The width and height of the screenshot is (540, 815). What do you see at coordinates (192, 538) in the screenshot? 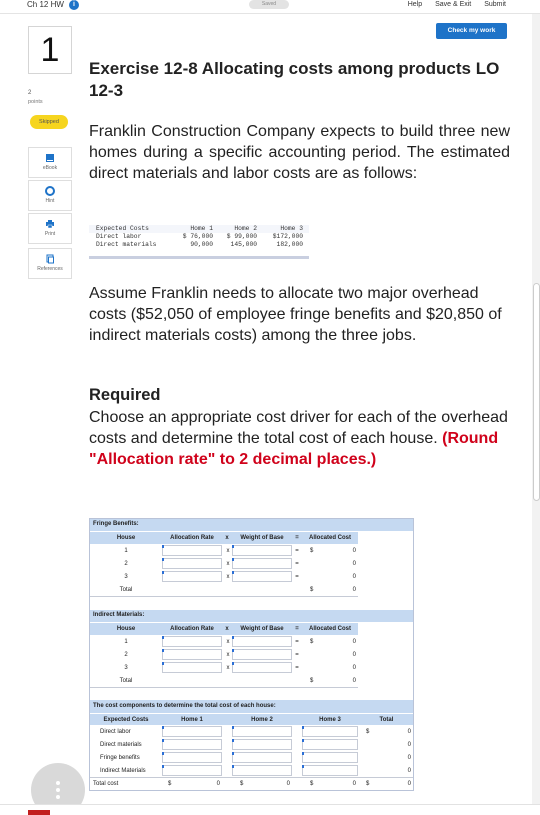
I see `fringe-col-rate: Allocation Rate` at bounding box center [192, 538].